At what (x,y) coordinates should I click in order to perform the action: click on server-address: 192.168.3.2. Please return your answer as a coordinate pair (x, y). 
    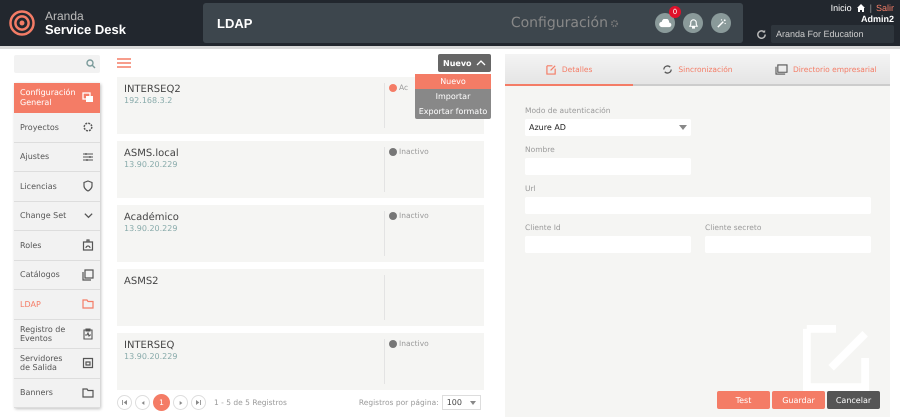
    Looking at the image, I should click on (149, 100).